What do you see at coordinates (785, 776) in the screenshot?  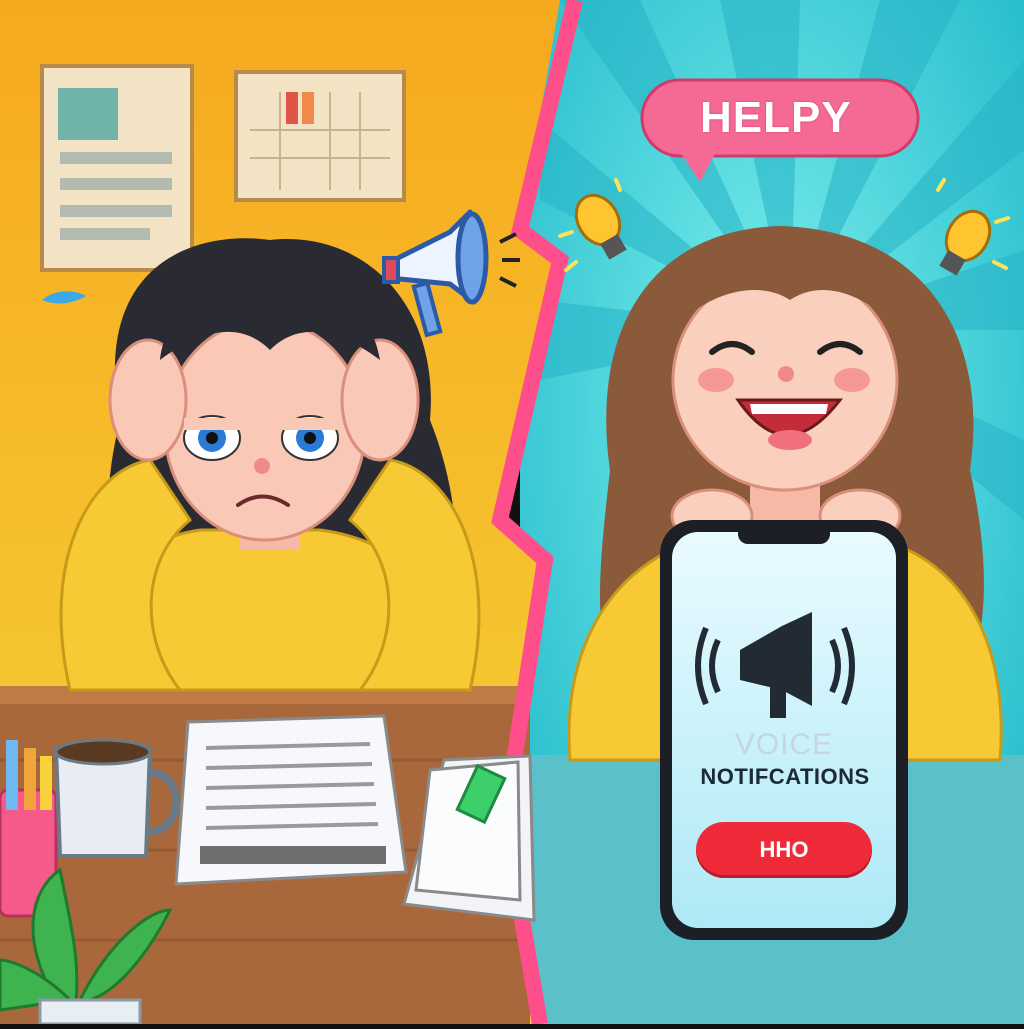 I see `phone-title-notifications: NOTIFCATIONS` at bounding box center [785, 776].